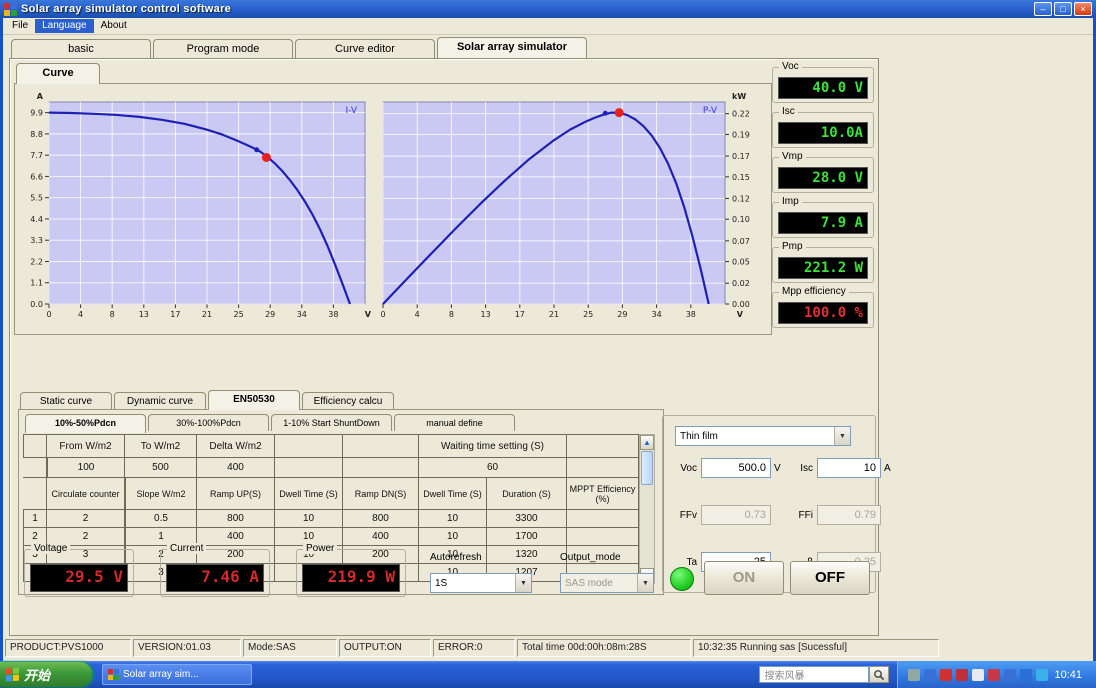  Describe the element at coordinates (699, 436) in the screenshot. I see `pv-type-value: Thin film` at that location.